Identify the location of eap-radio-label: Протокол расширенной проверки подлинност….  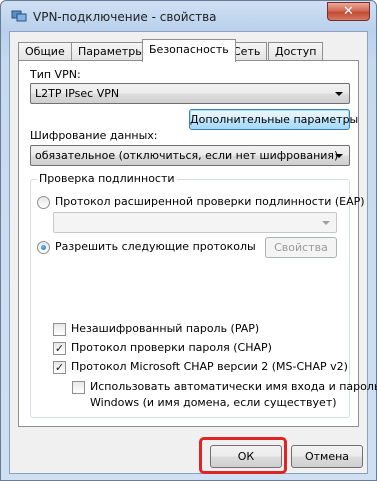
(210, 201).